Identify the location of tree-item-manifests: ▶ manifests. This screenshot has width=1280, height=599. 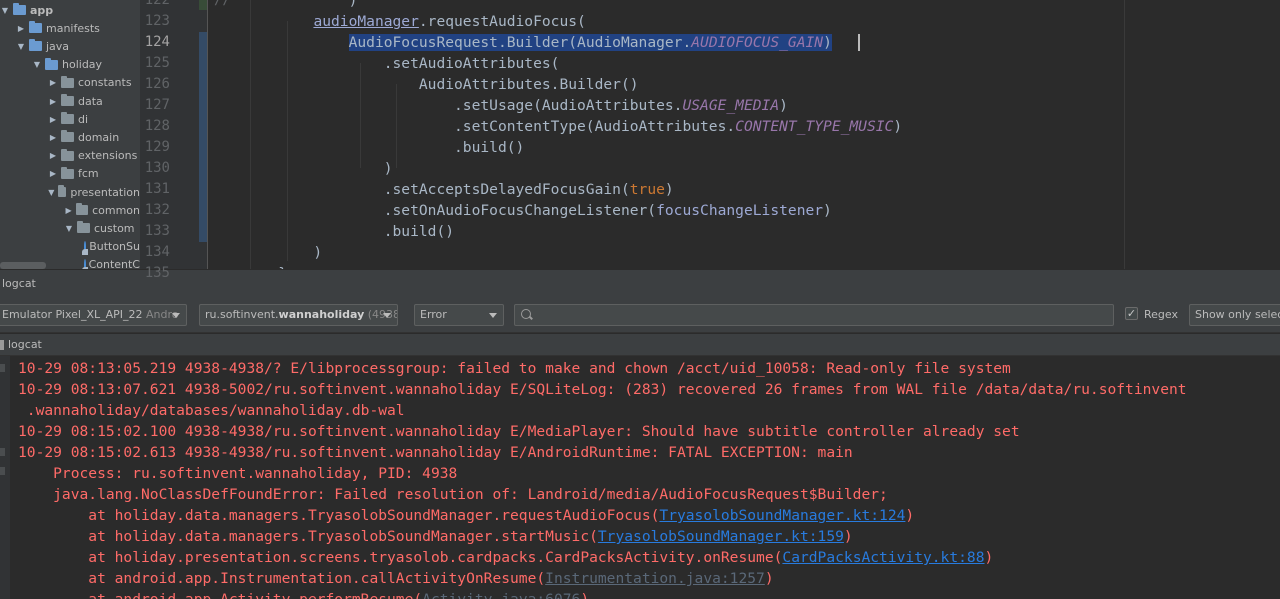
(70, 28).